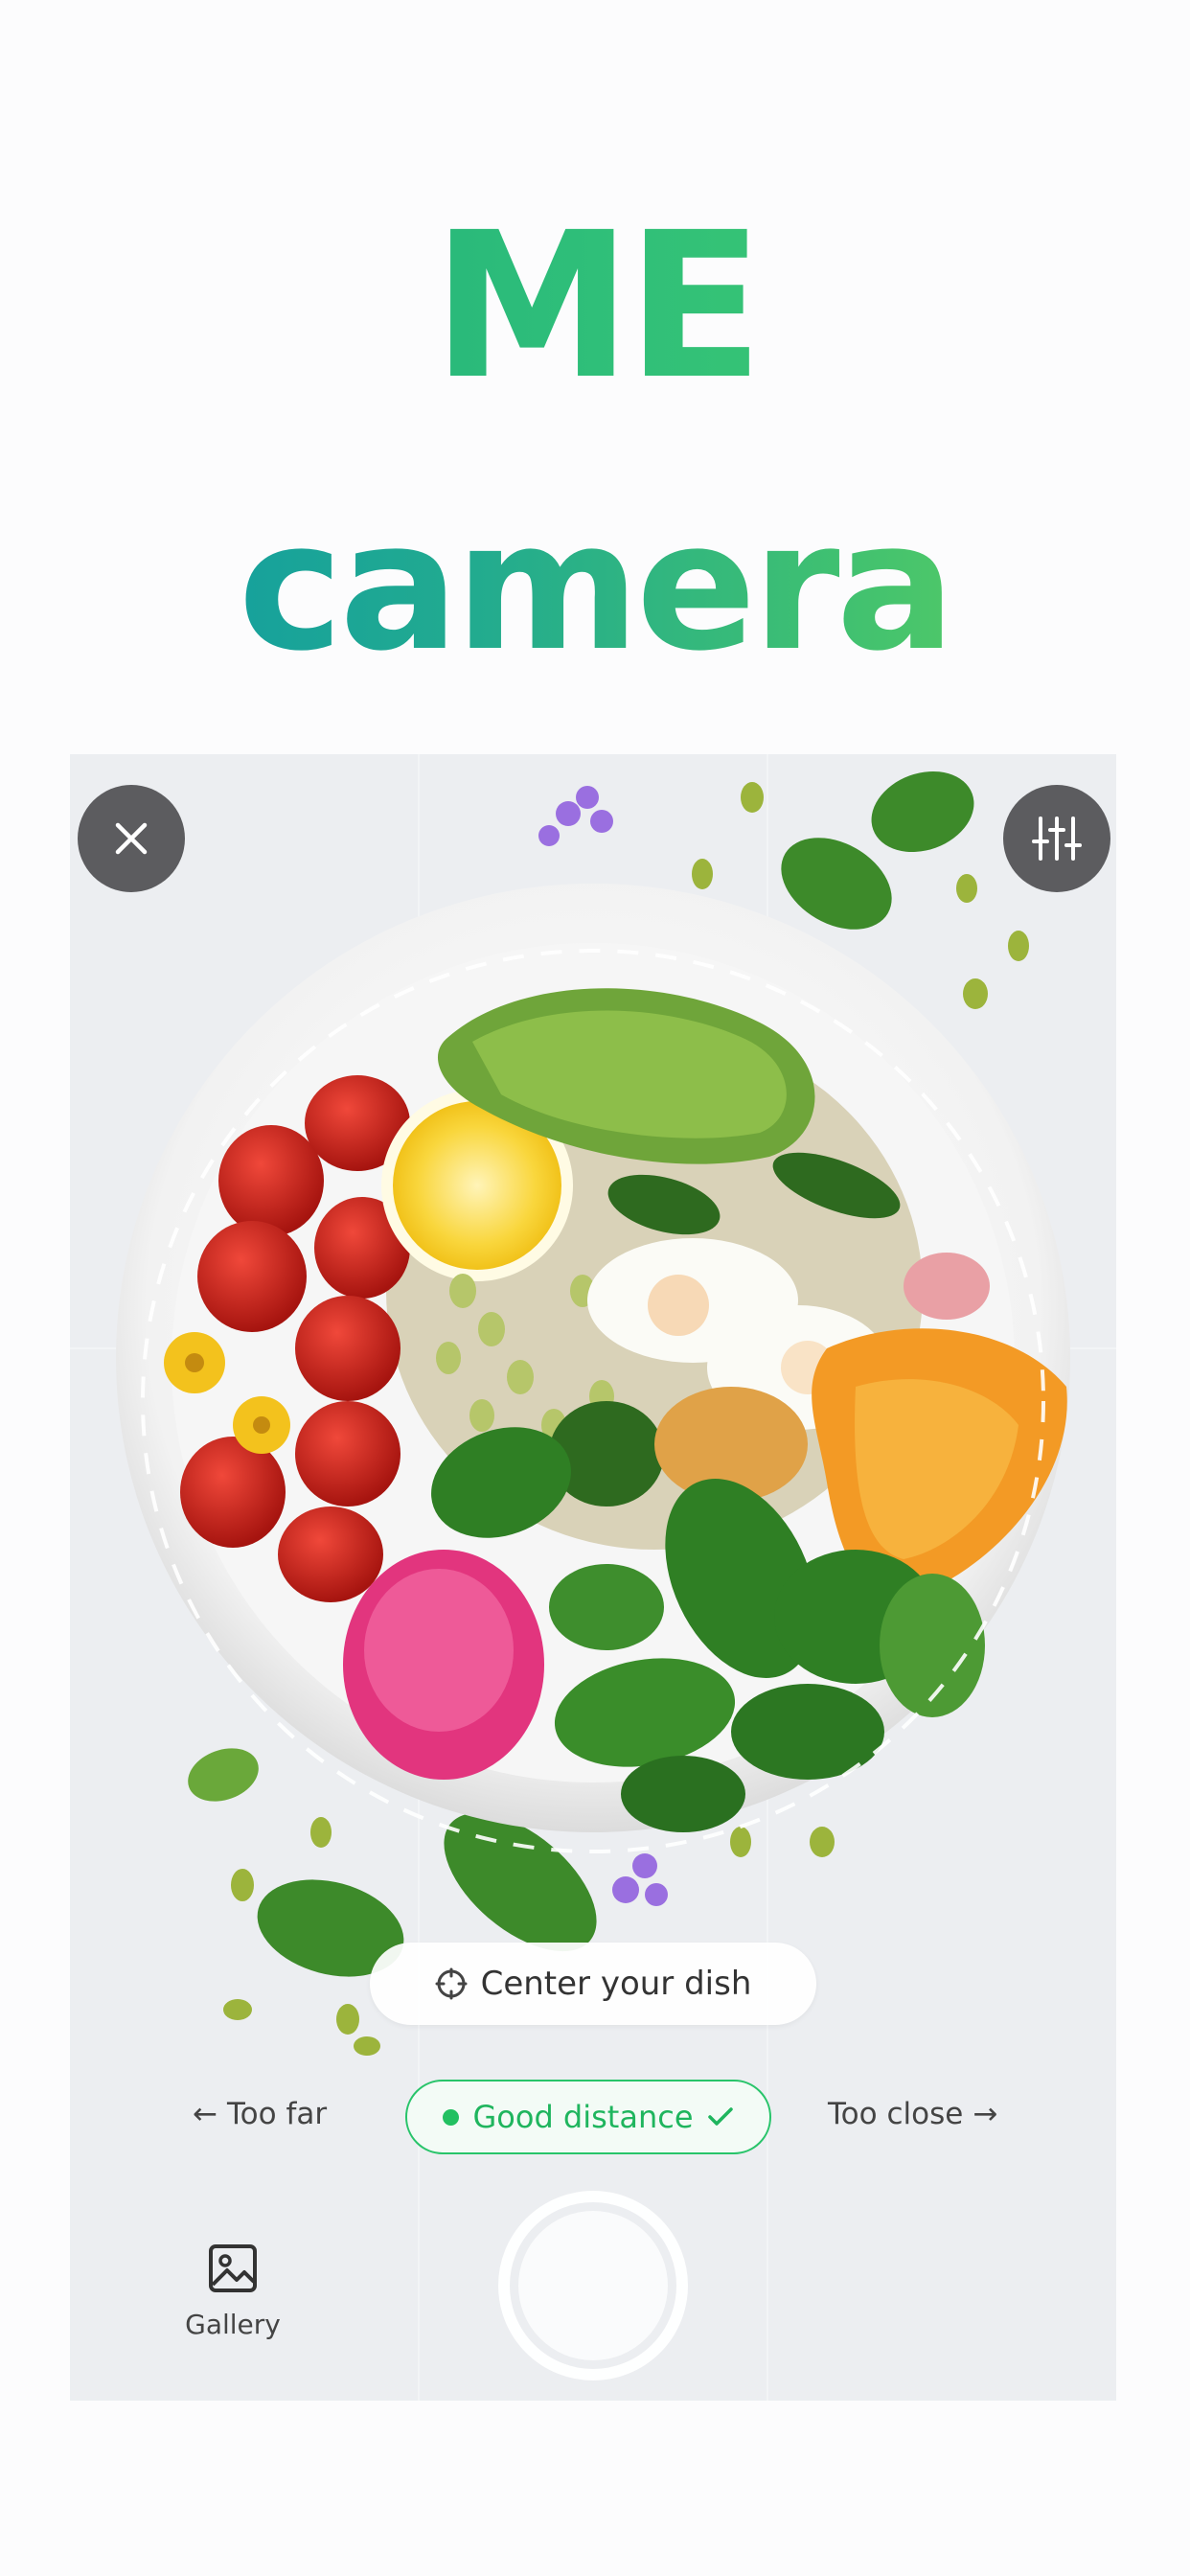 This screenshot has width=1190, height=2576. I want to click on gallery-button: Gallery, so click(233, 2291).